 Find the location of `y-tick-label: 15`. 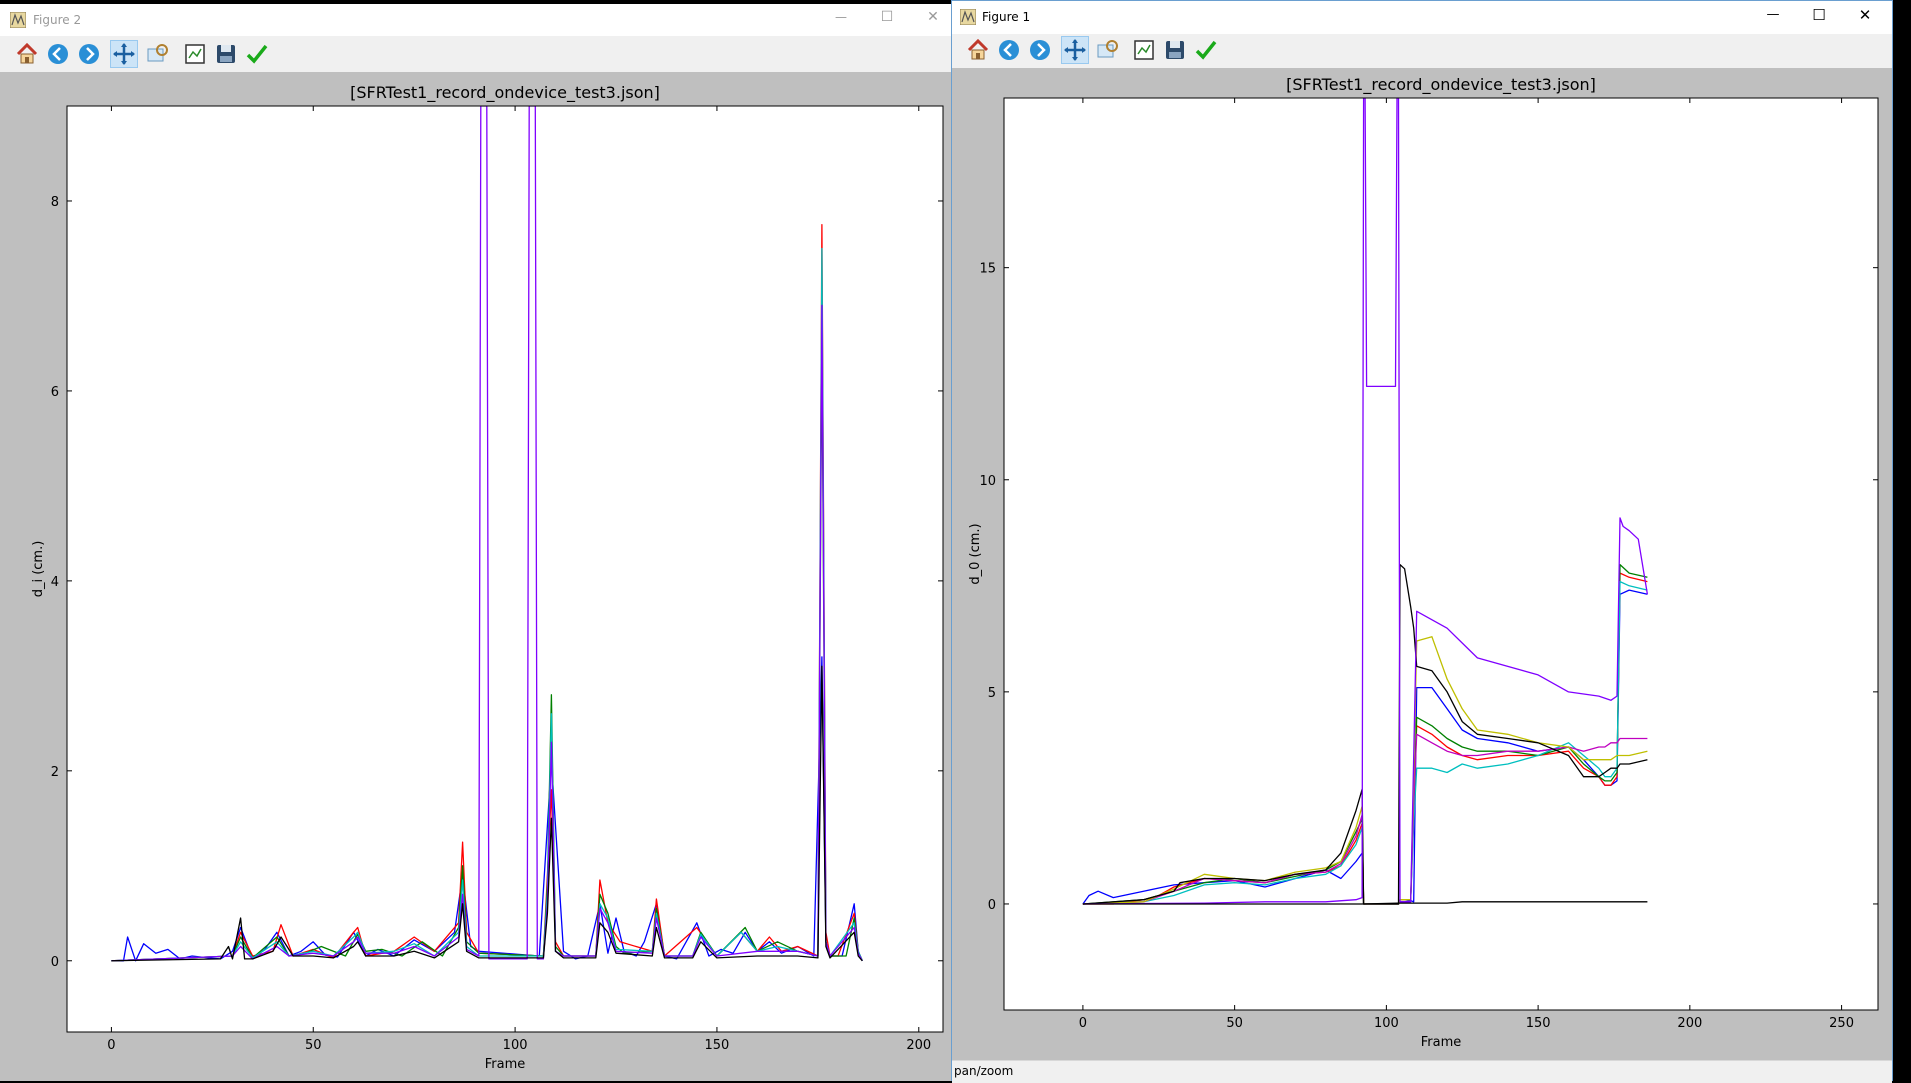

y-tick-label: 15 is located at coordinates (987, 269).